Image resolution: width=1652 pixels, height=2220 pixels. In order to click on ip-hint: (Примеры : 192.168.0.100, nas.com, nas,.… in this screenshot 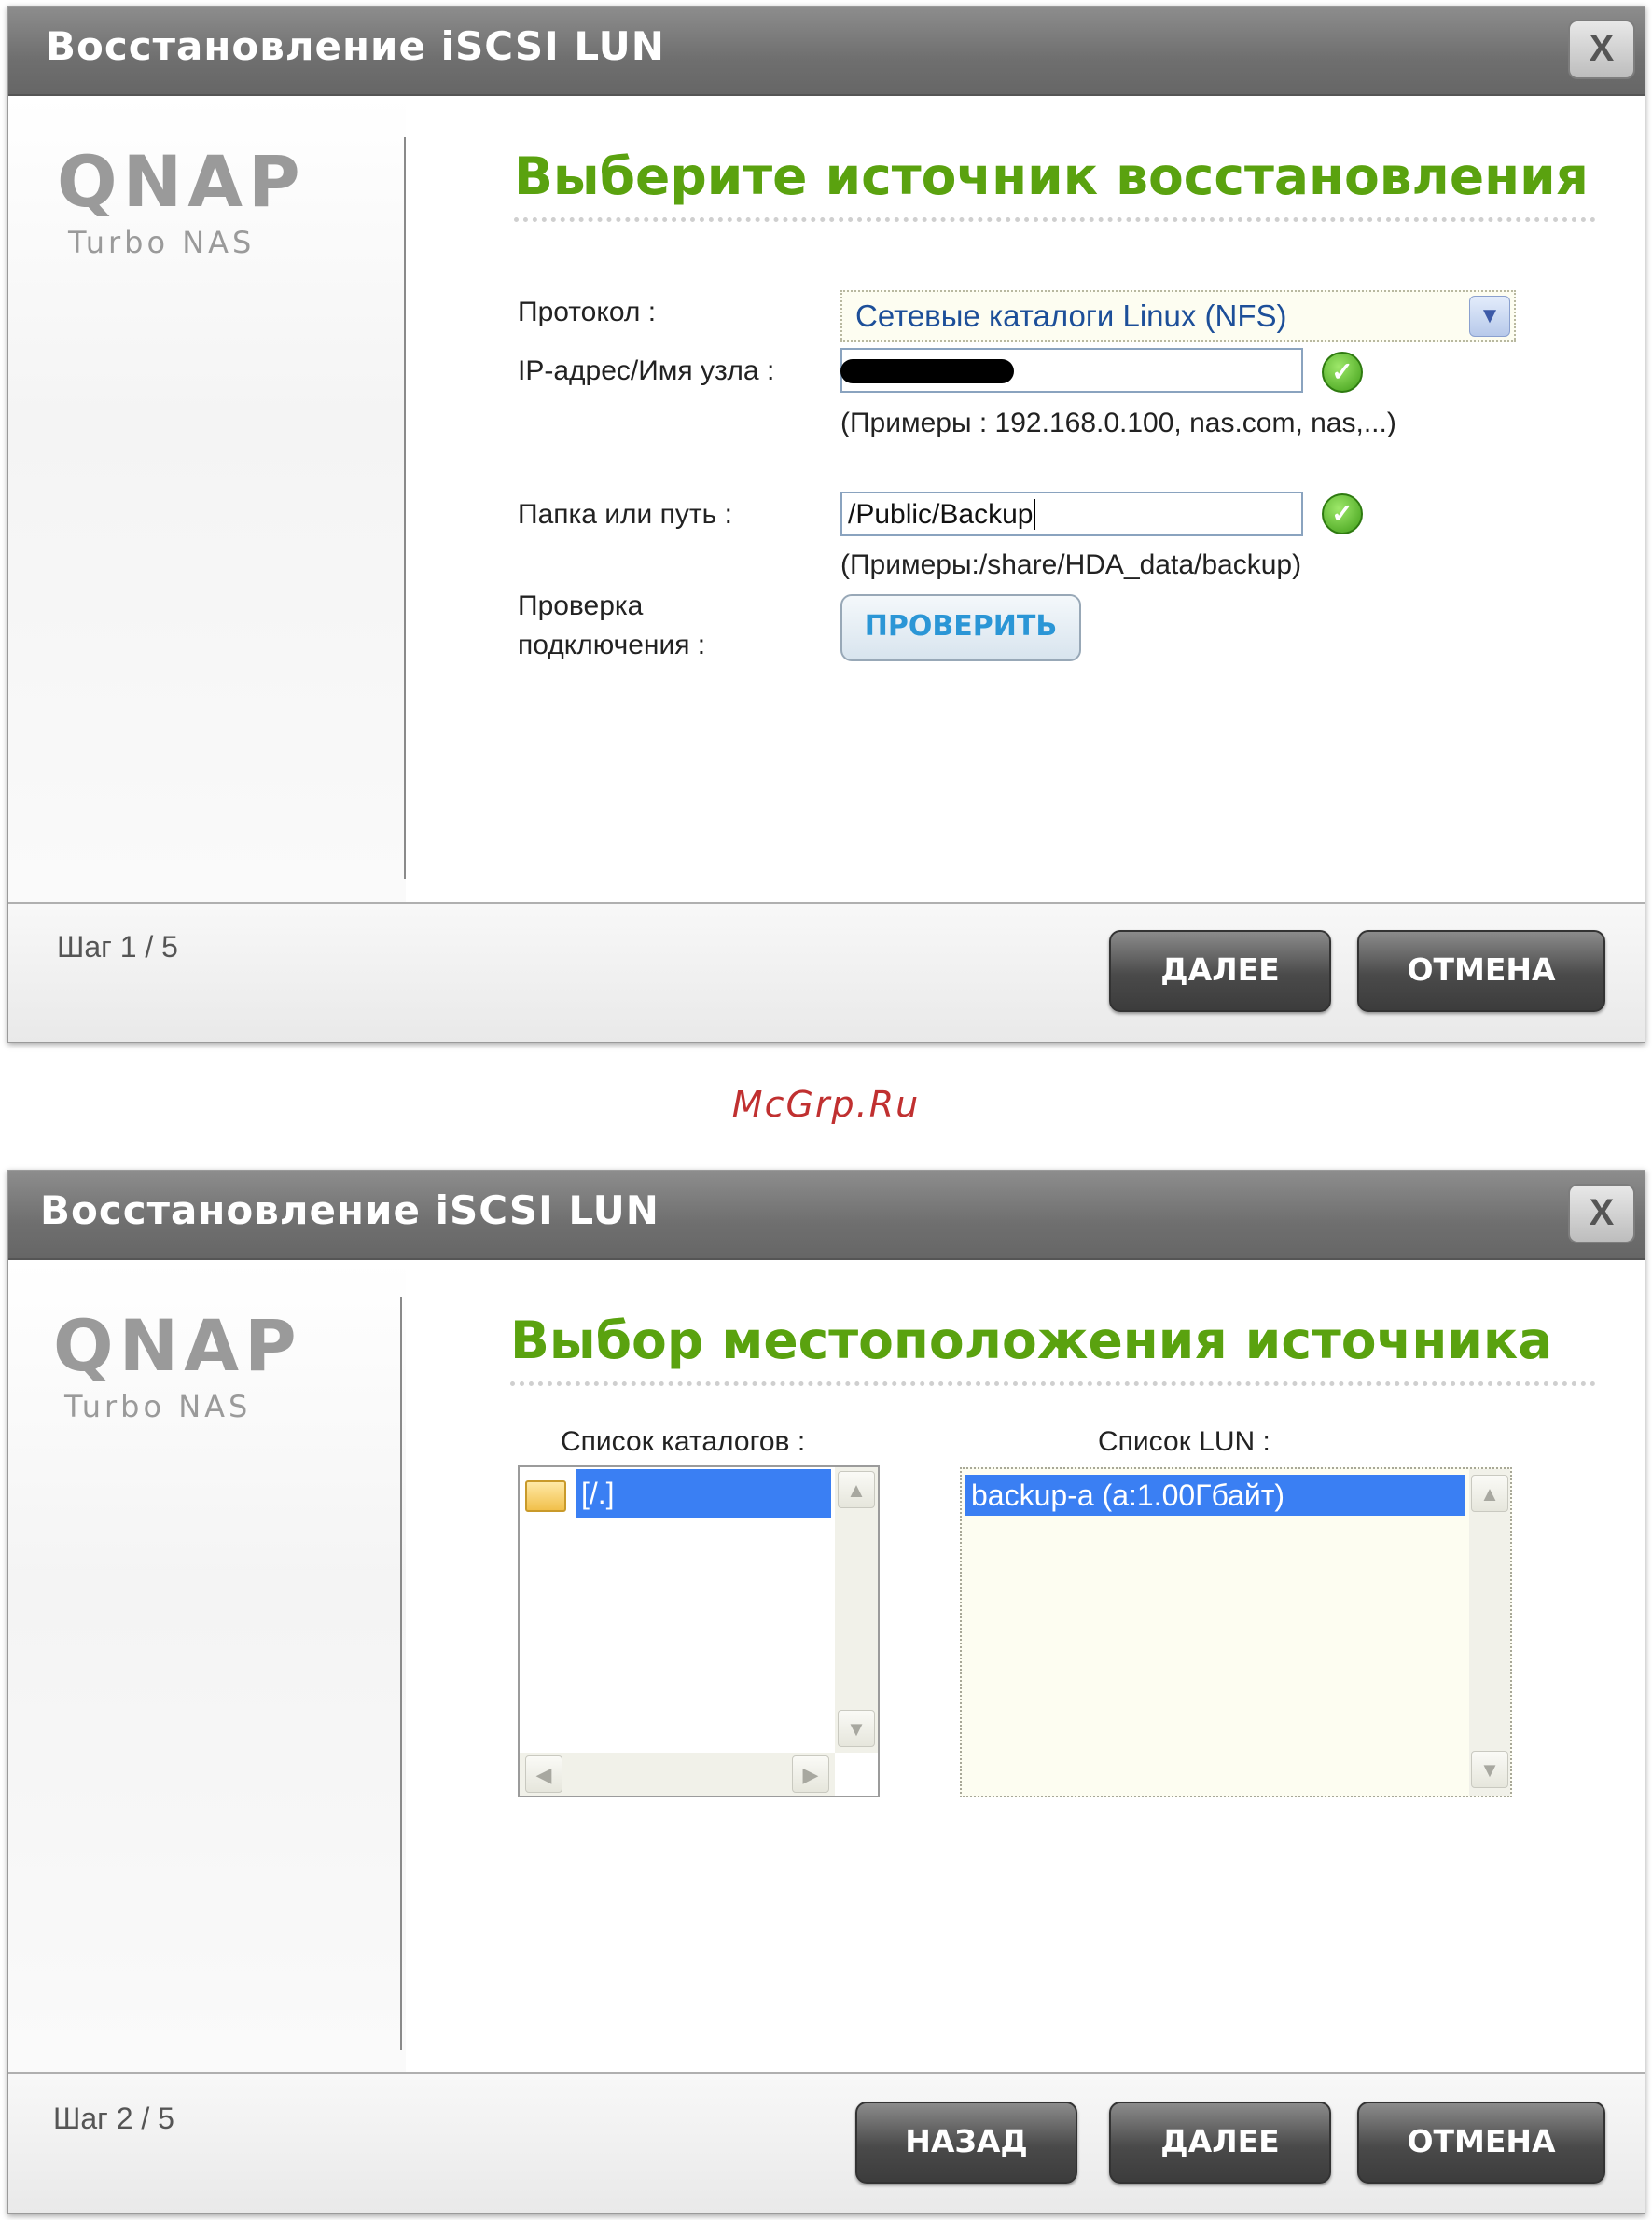, I will do `click(1118, 423)`.